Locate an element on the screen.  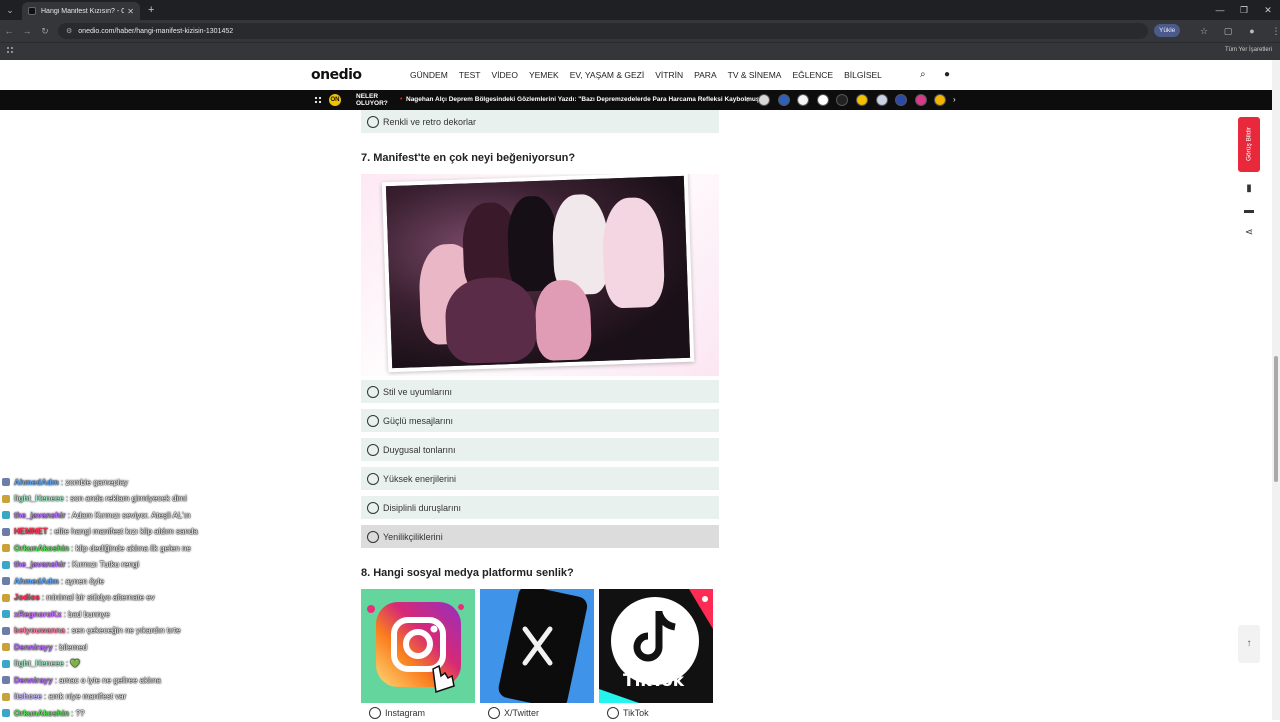
tiktok-option-image: TikTok is located at coordinates (656, 646).